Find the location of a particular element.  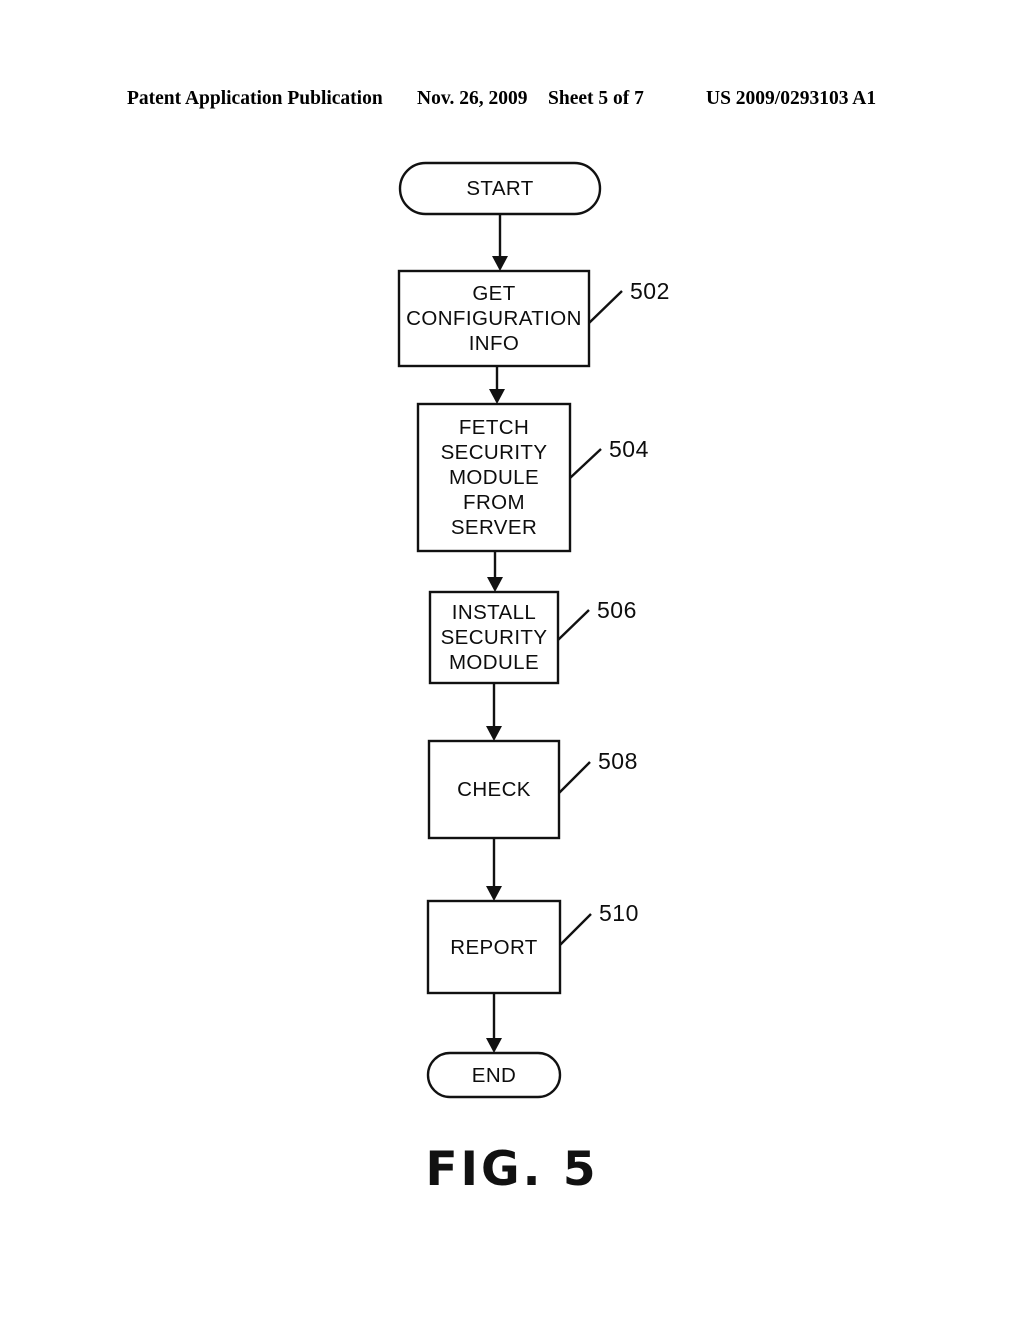

node-shape-fetch-security-module-from-server is located at coordinates (494, 477).